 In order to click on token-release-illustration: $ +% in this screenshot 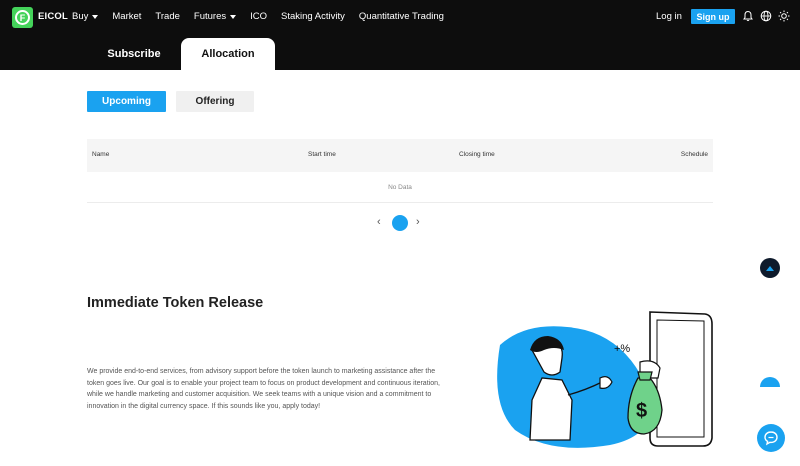, I will do `click(605, 379)`.